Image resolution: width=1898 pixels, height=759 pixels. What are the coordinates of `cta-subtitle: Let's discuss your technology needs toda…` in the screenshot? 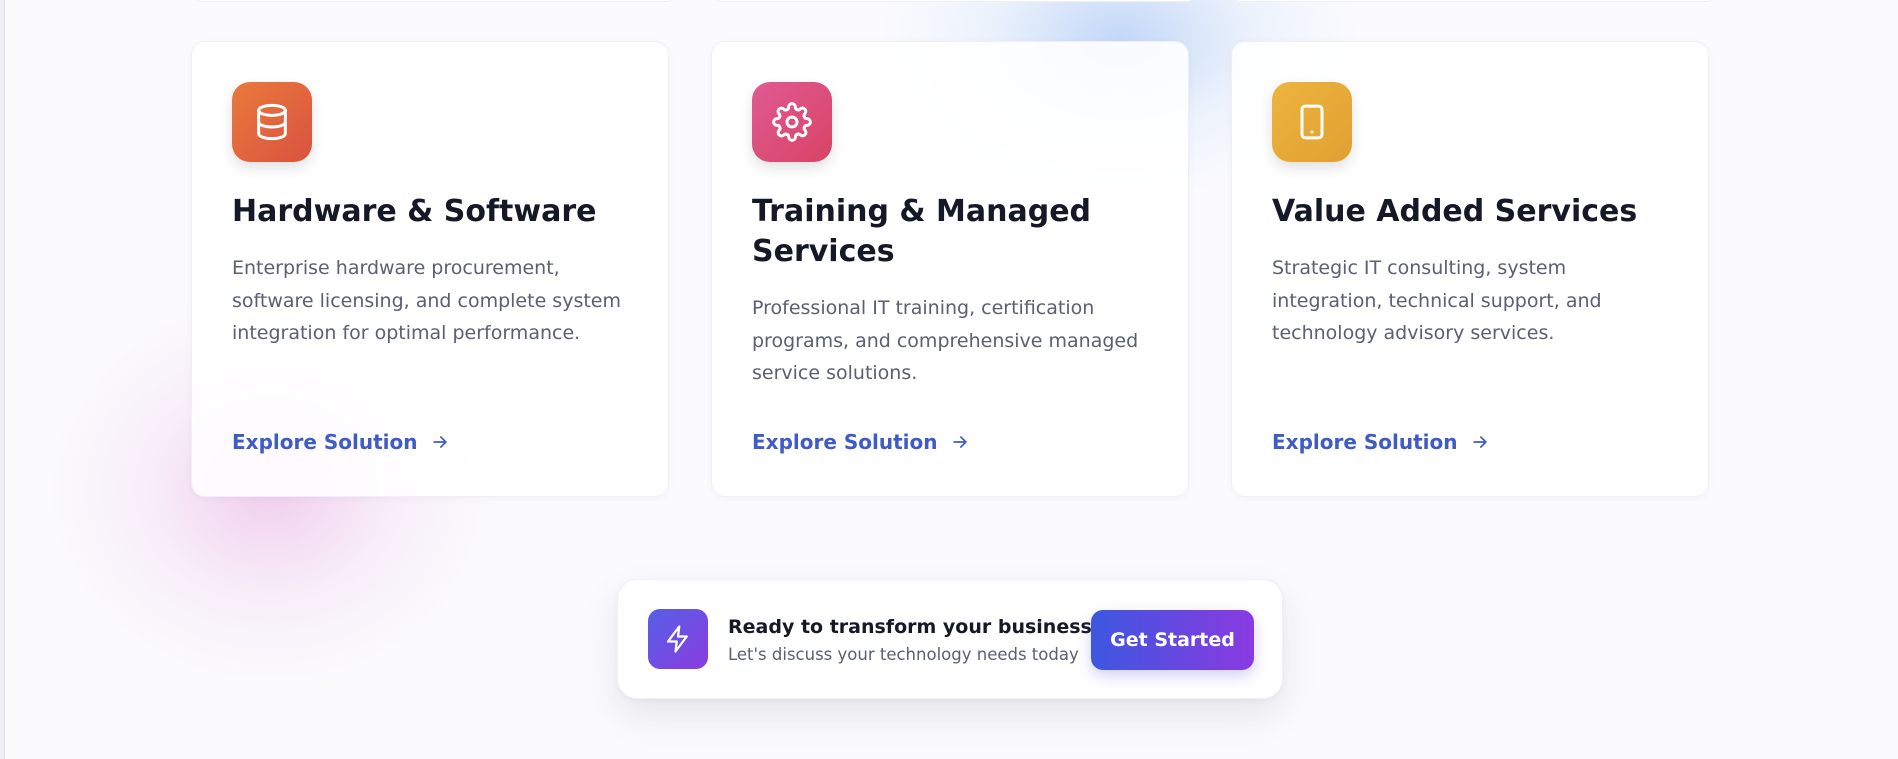 It's located at (903, 654).